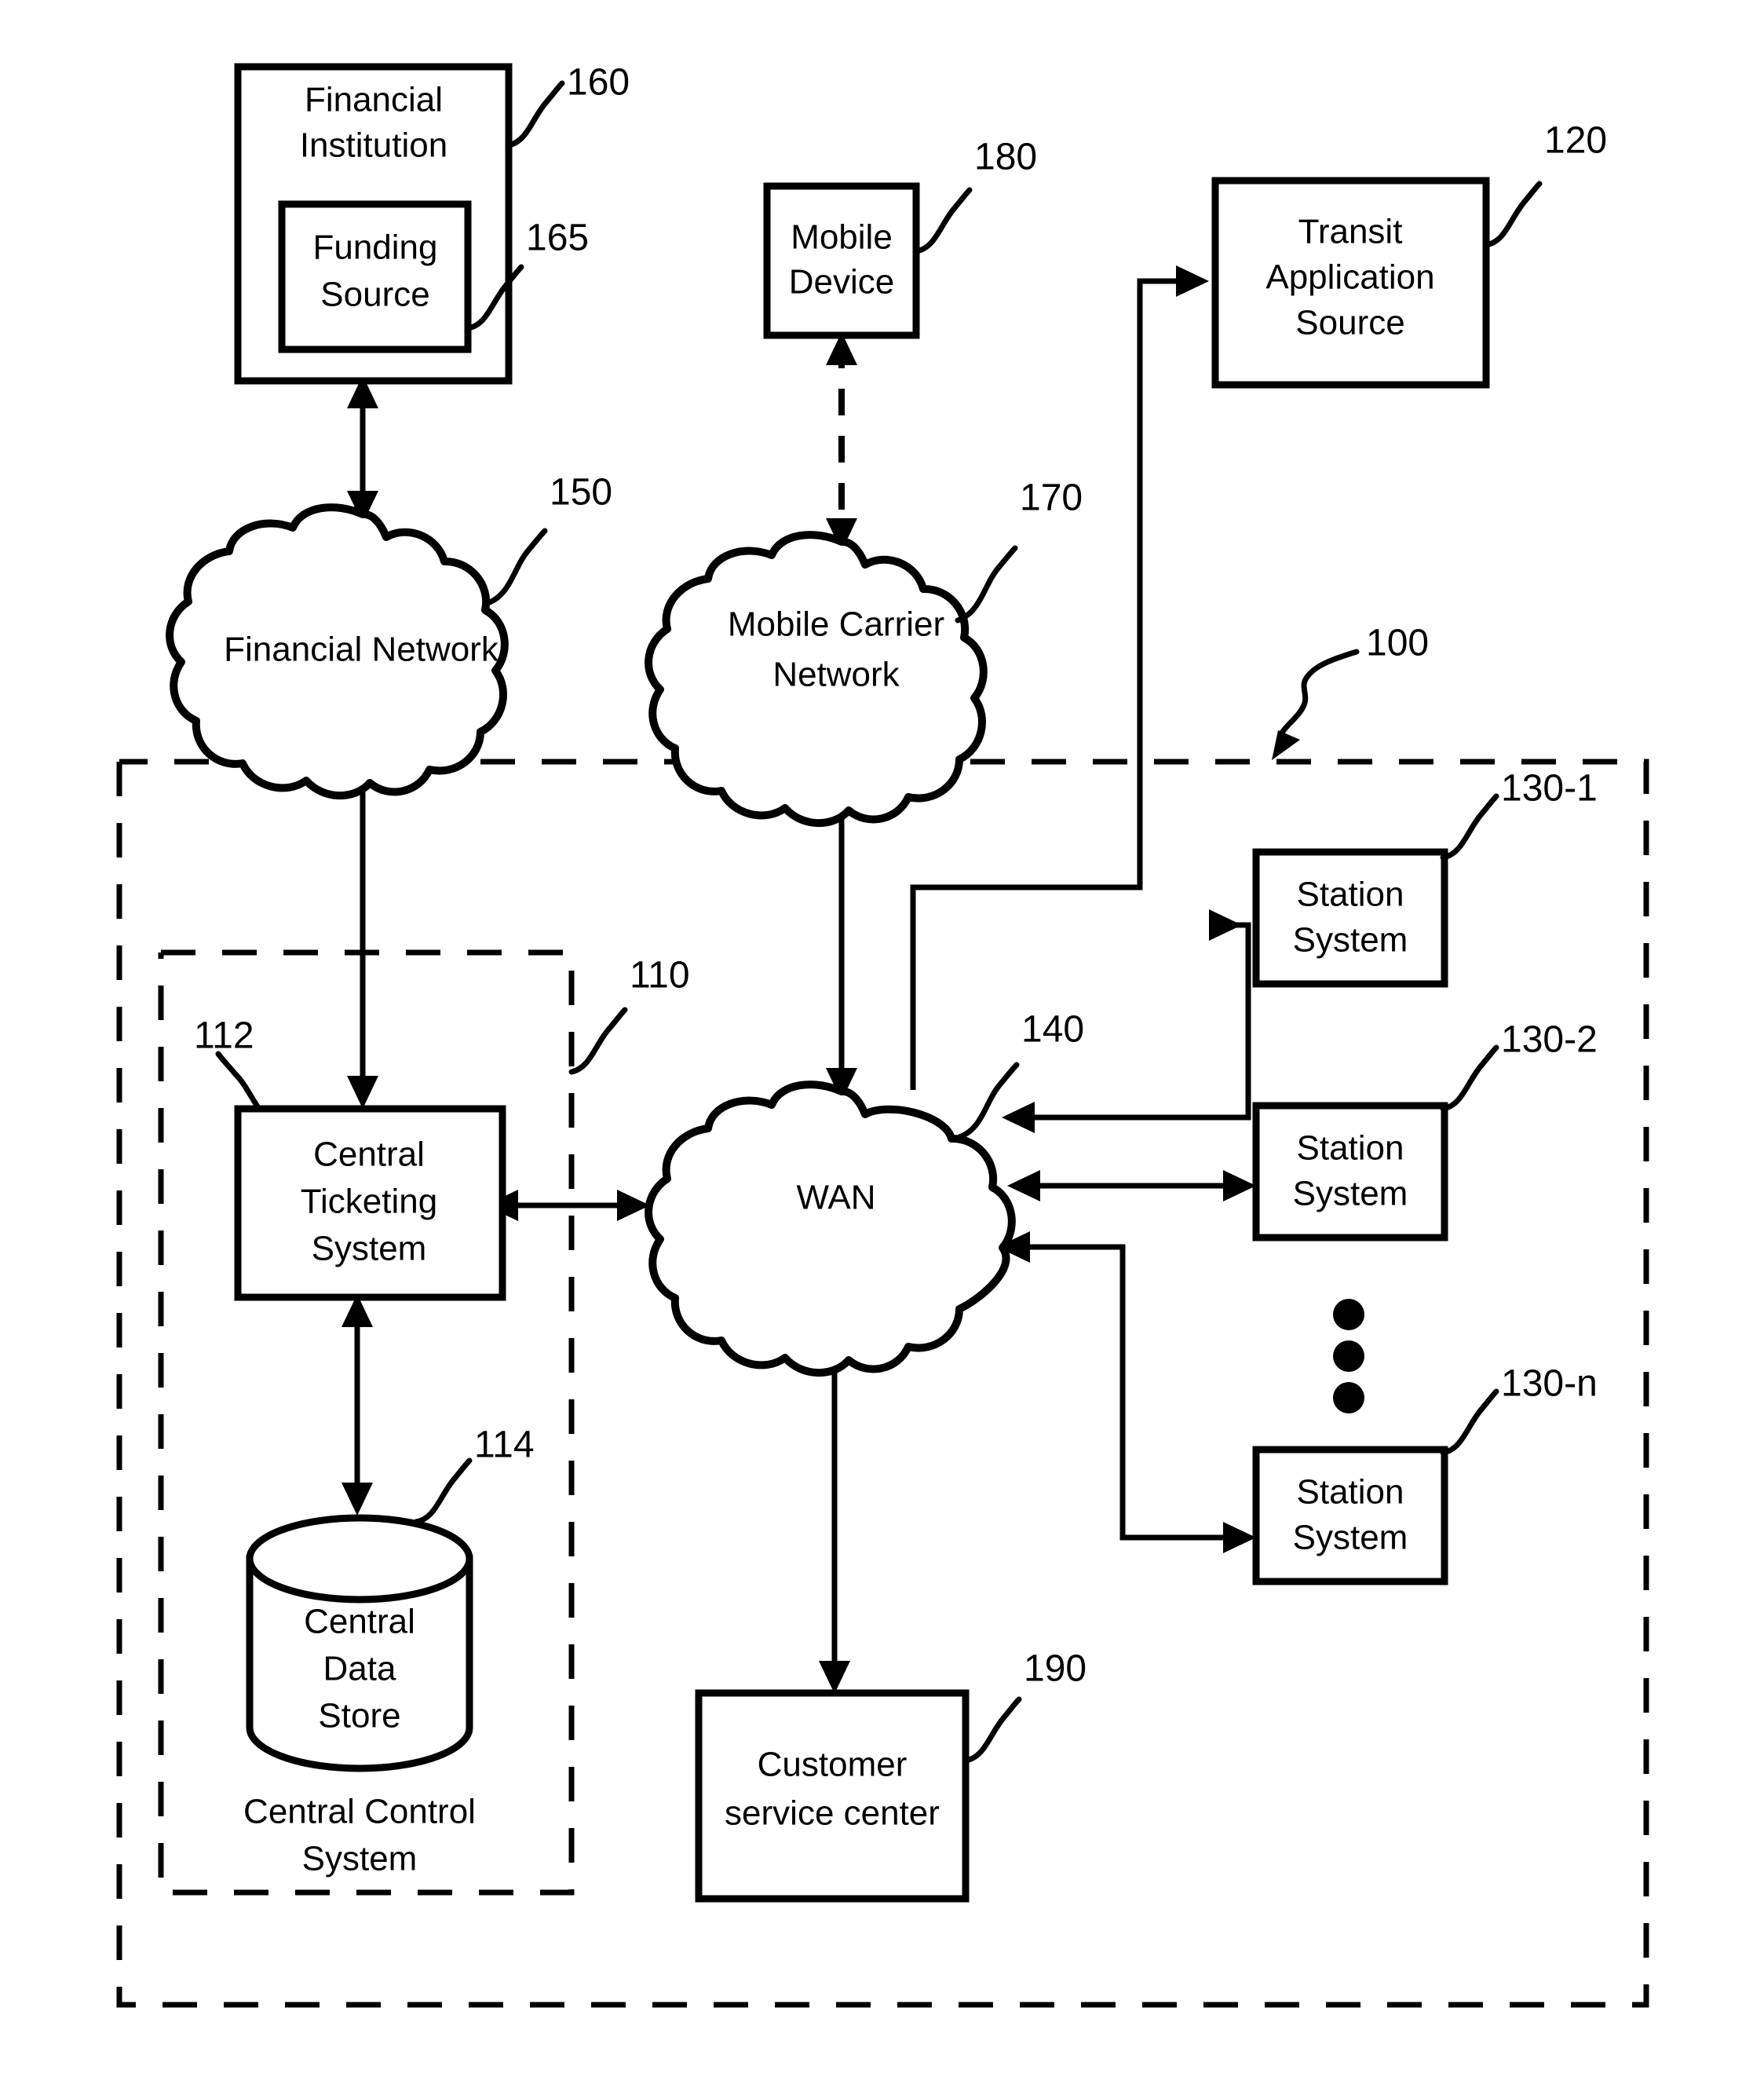  I want to click on station-system-n-box: Station System, so click(1350, 1515).